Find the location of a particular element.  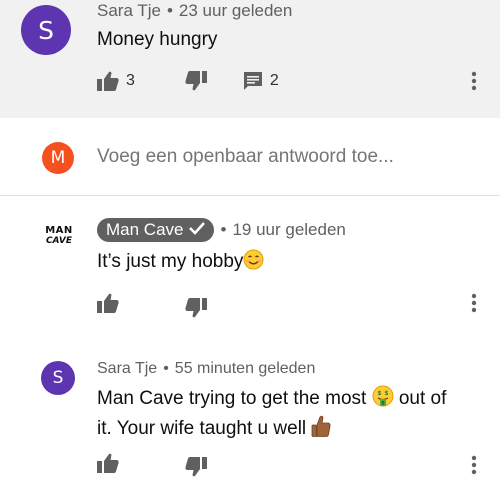

comment-author: Man Cave is located at coordinates (145, 229).